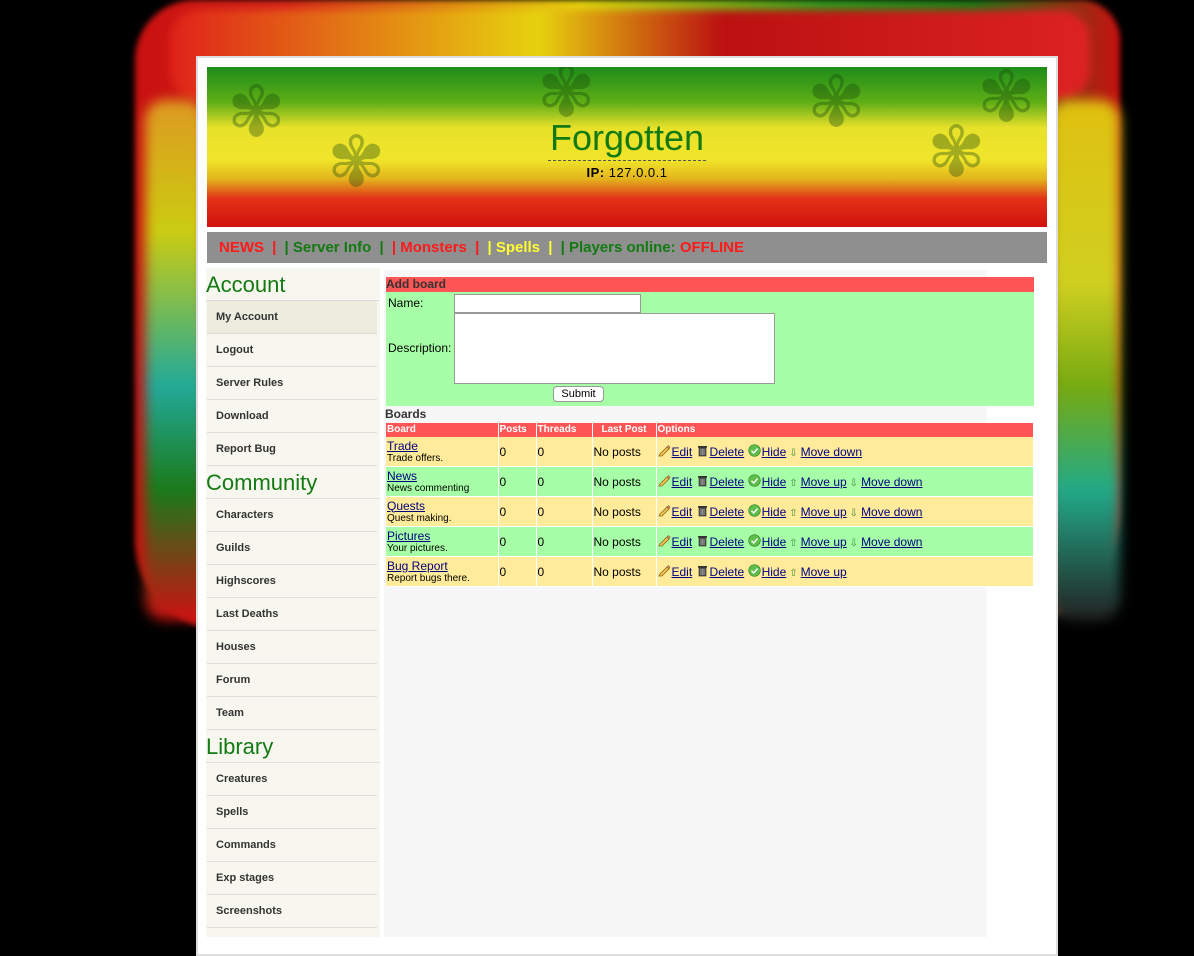 The width and height of the screenshot is (1194, 956). I want to click on board-name-link: Bug Report, so click(442, 566).